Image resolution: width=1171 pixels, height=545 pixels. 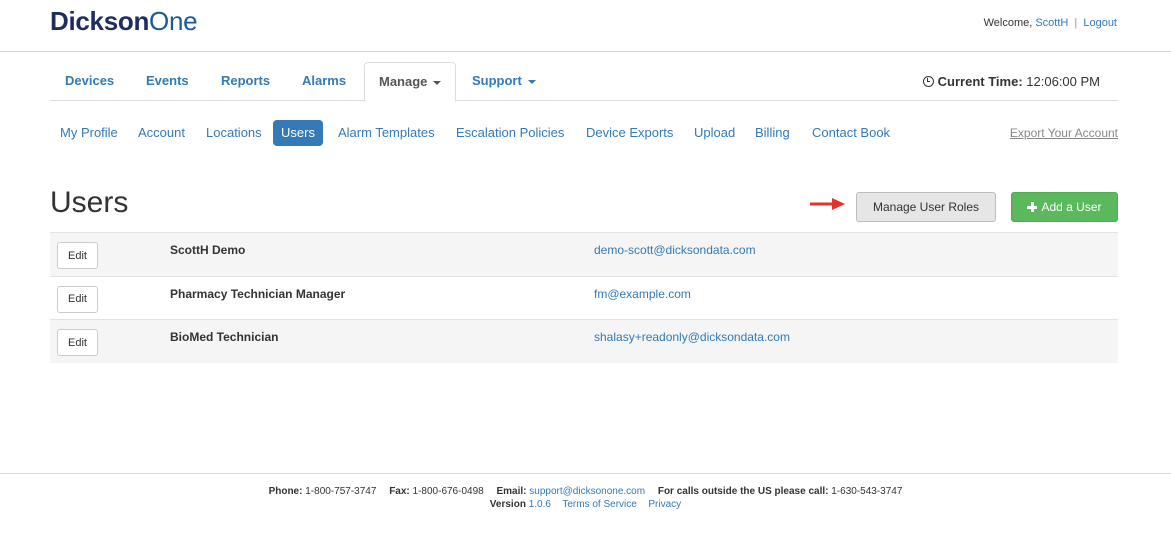 What do you see at coordinates (167, 81) in the screenshot?
I see `tab-events: Events` at bounding box center [167, 81].